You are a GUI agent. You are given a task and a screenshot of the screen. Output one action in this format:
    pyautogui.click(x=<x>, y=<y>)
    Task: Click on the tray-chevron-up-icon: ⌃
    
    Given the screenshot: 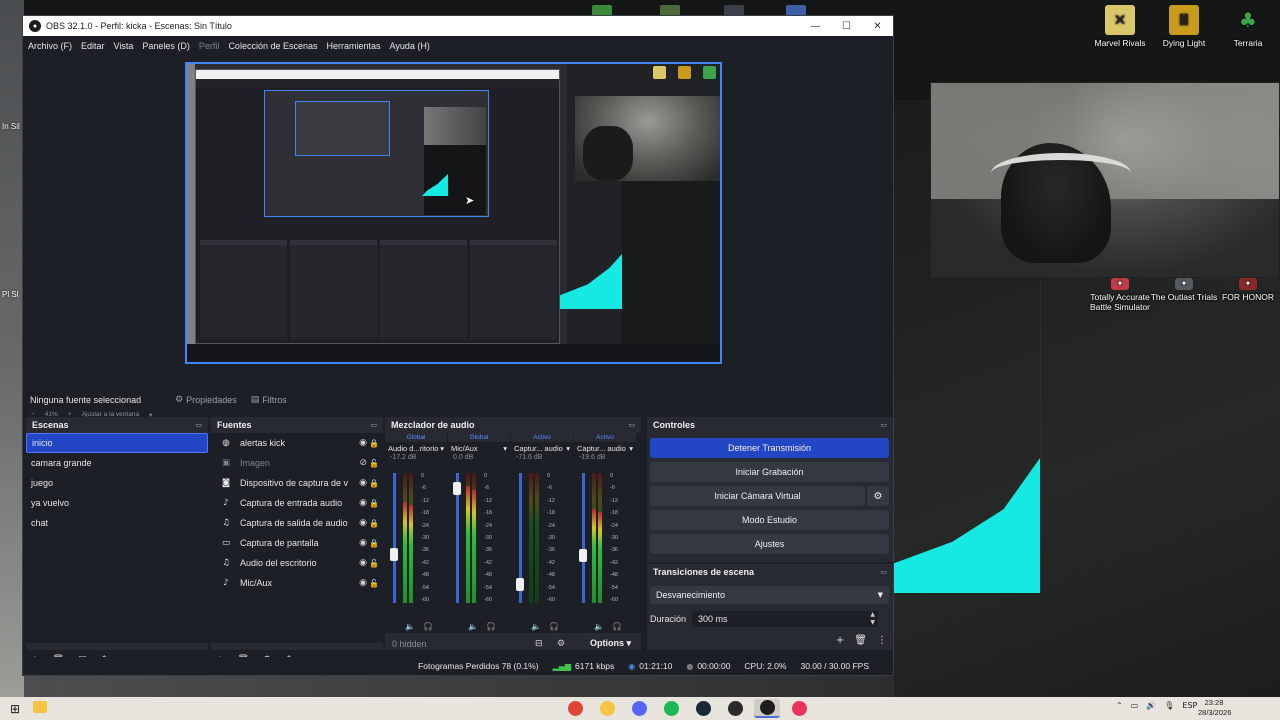 What is the action you would take?
    pyautogui.click(x=1119, y=705)
    